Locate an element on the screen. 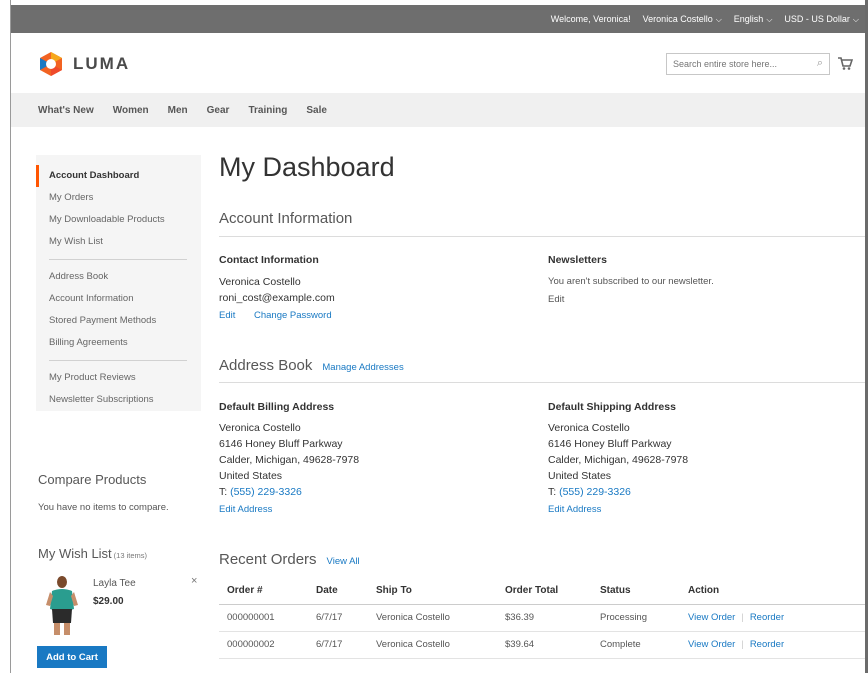 Image resolution: width=868 pixels, height=673 pixels. account-information-title: Account Information is located at coordinates (286, 218).